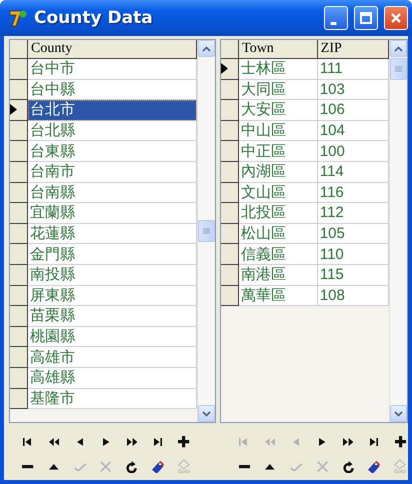 Image resolution: width=412 pixels, height=484 pixels. Describe the element at coordinates (19, 49) in the screenshot. I see `header-corner` at that location.